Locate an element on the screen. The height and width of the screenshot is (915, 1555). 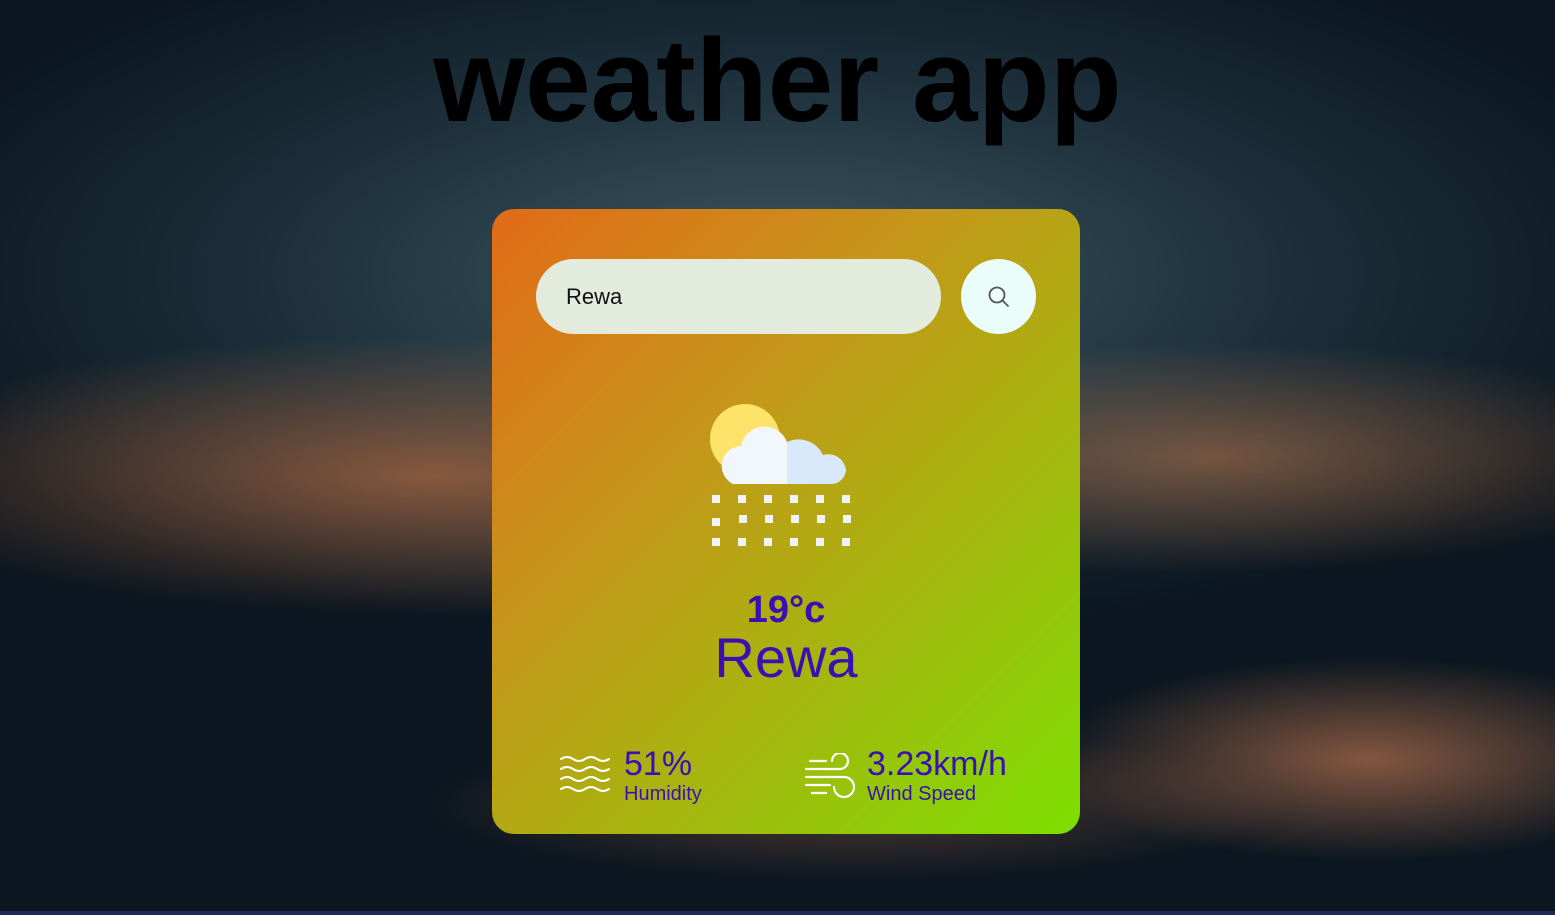
wind-detail: 3.23km/h Wind Speed is located at coordinates (924, 777).